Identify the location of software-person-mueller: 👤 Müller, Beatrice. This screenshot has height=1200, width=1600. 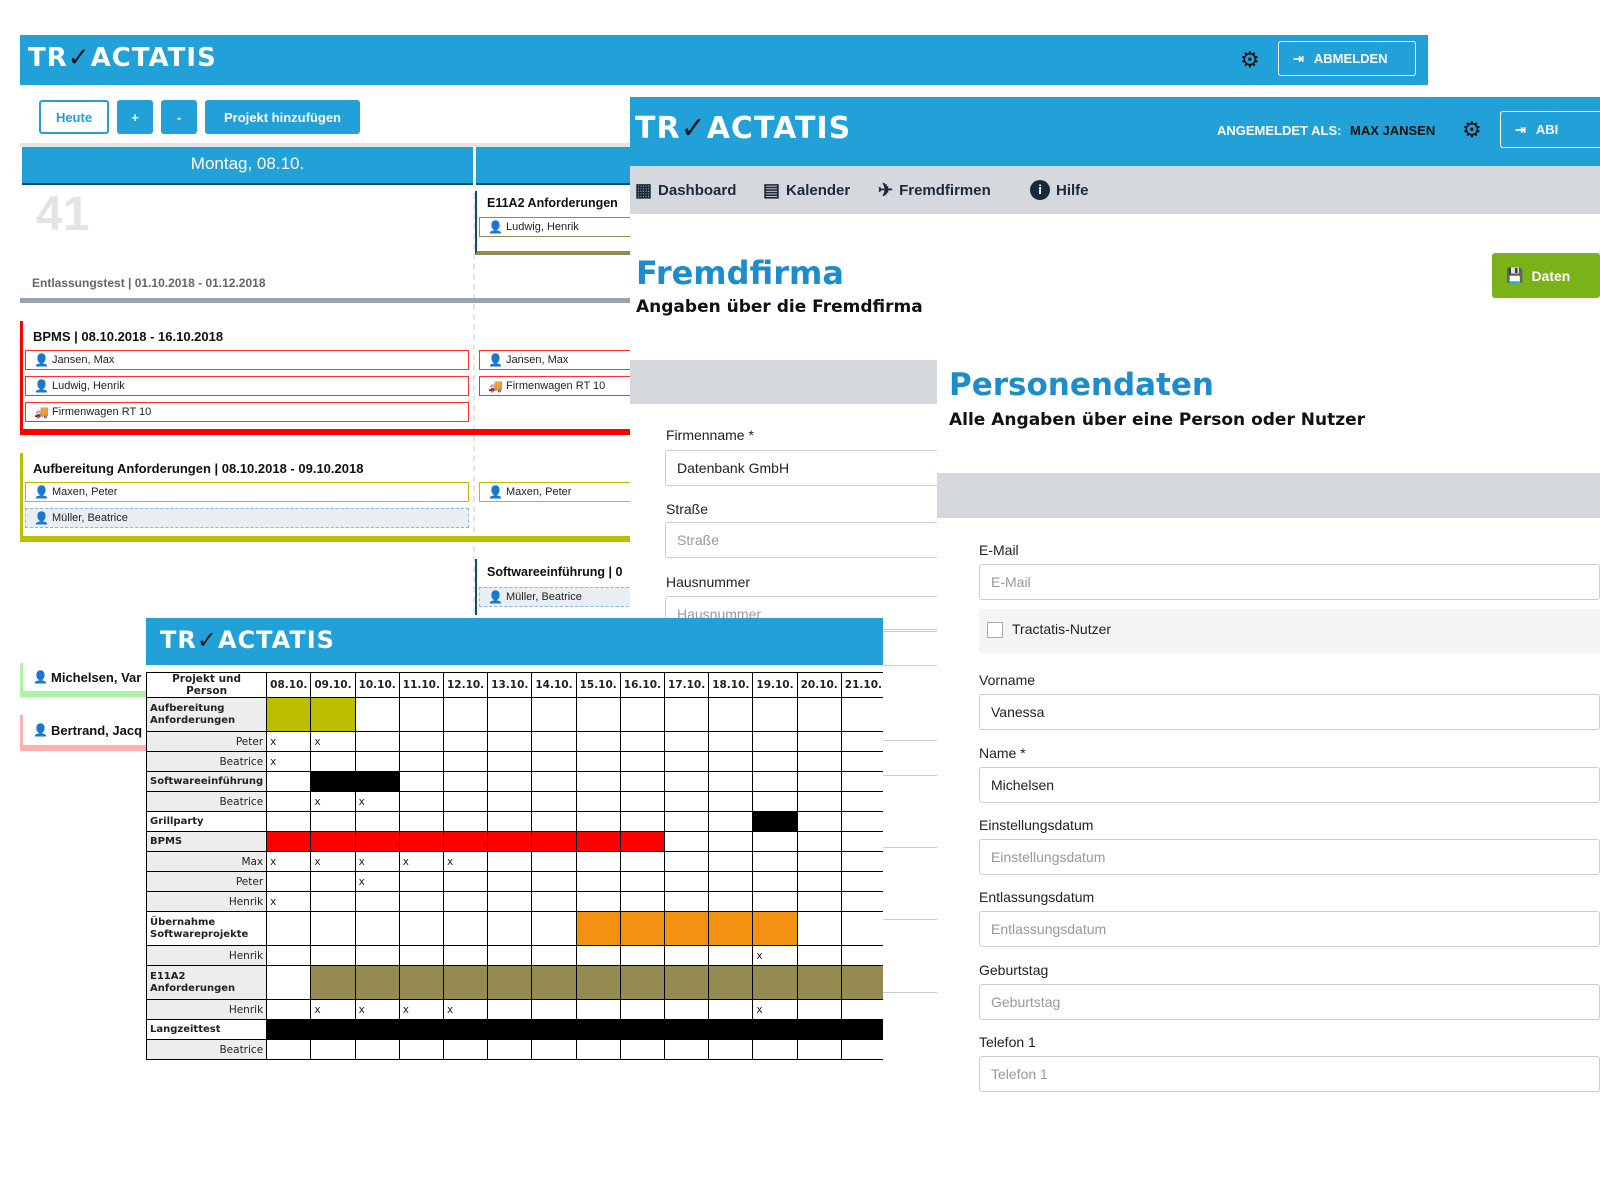
(559, 597).